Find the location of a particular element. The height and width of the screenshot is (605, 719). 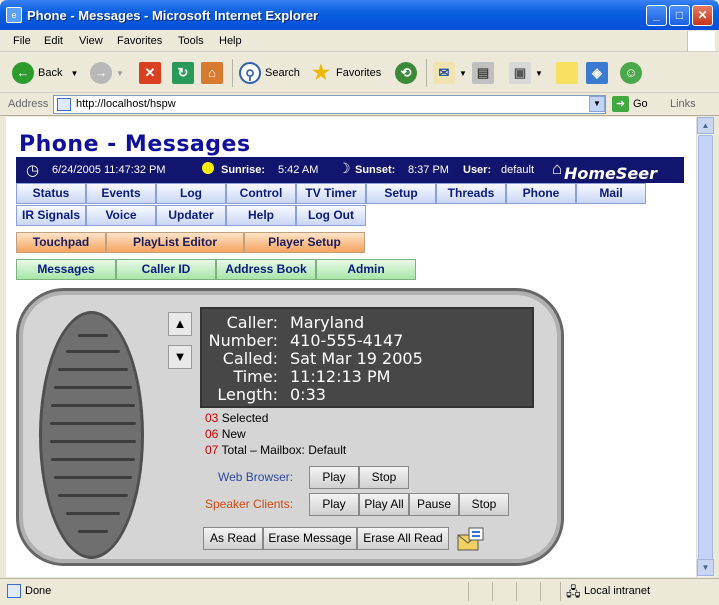

user-label: User: is located at coordinates (477, 170).